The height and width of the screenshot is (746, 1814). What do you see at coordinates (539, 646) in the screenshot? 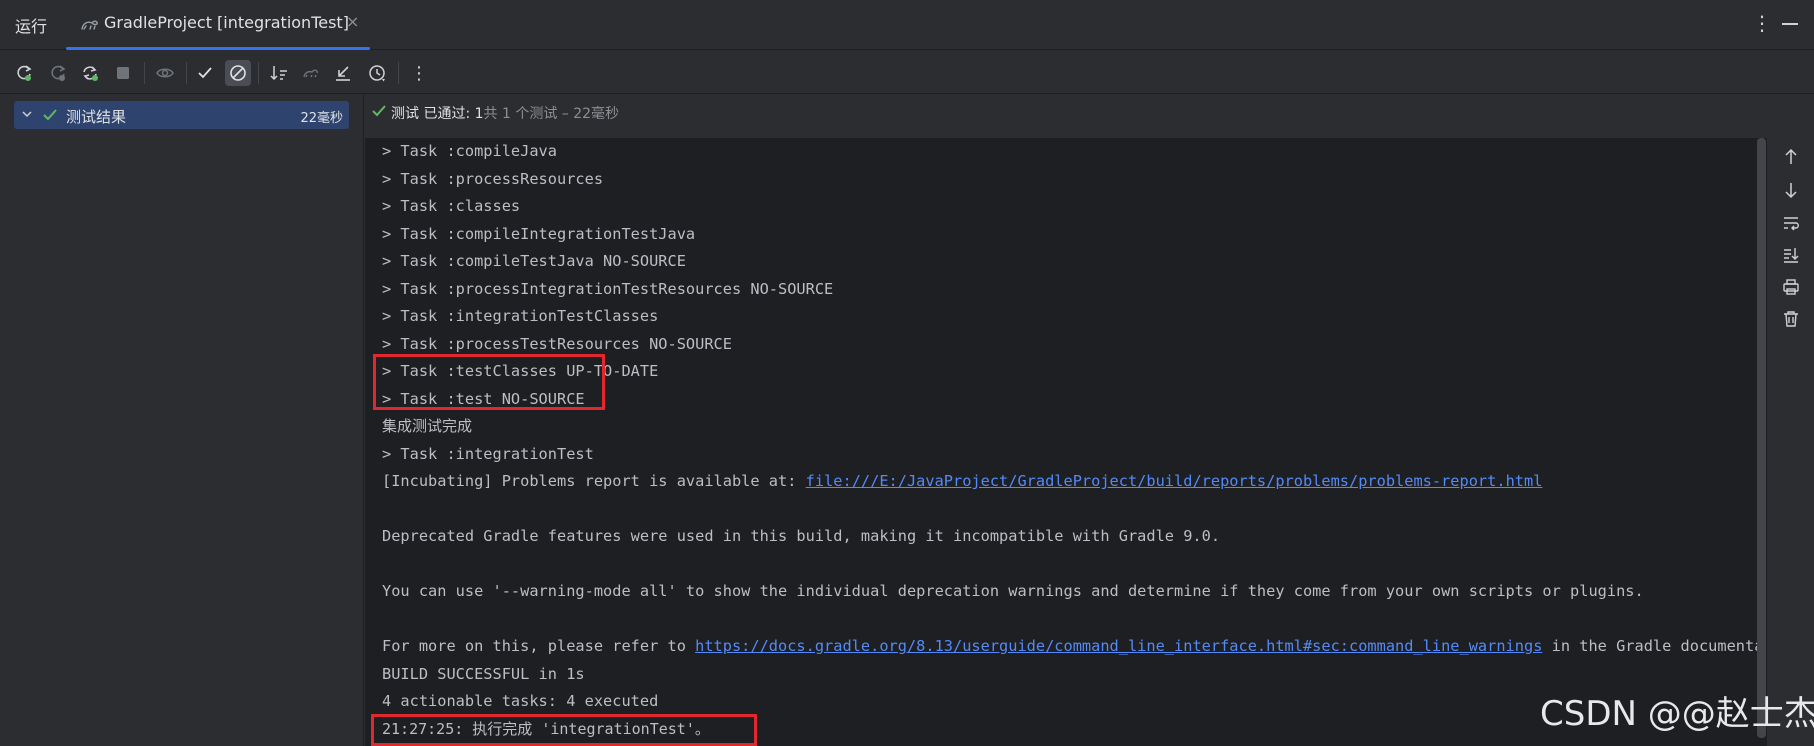
I see `refer-text: For more on this, please refer to` at bounding box center [539, 646].